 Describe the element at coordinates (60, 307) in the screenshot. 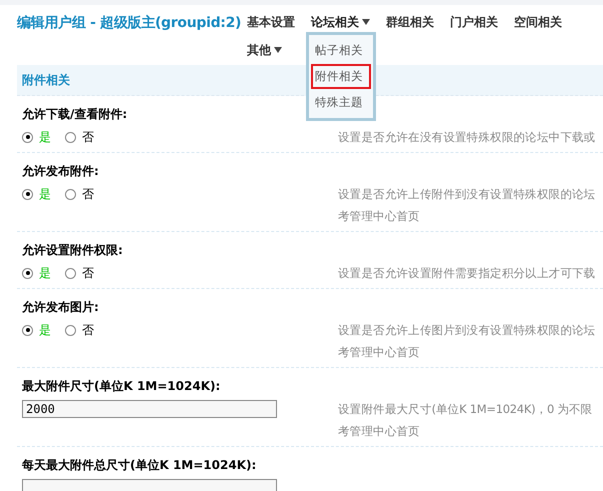

I see `setting-label: 允许发布图片:` at that location.